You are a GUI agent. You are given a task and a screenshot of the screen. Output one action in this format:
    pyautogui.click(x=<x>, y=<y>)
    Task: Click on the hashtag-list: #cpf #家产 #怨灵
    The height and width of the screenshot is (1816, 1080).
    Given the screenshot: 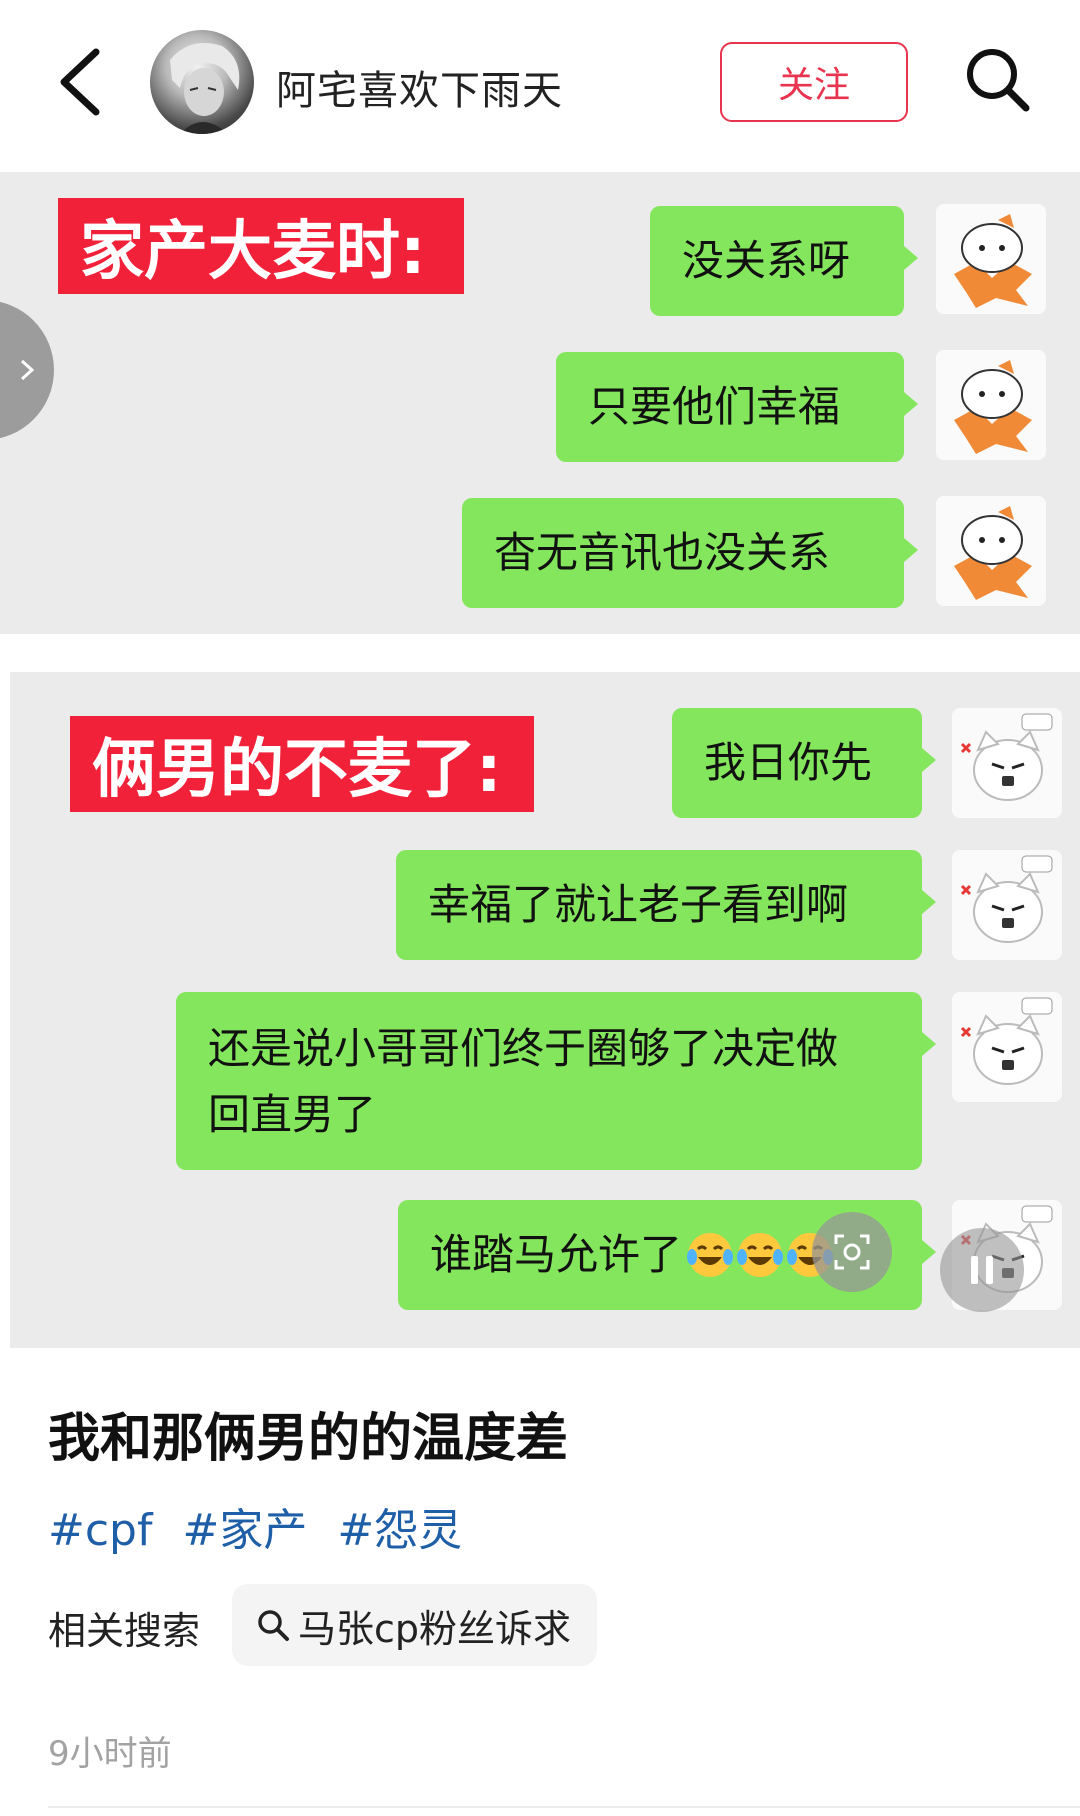 What is the action you would take?
    pyautogui.click(x=263, y=1526)
    